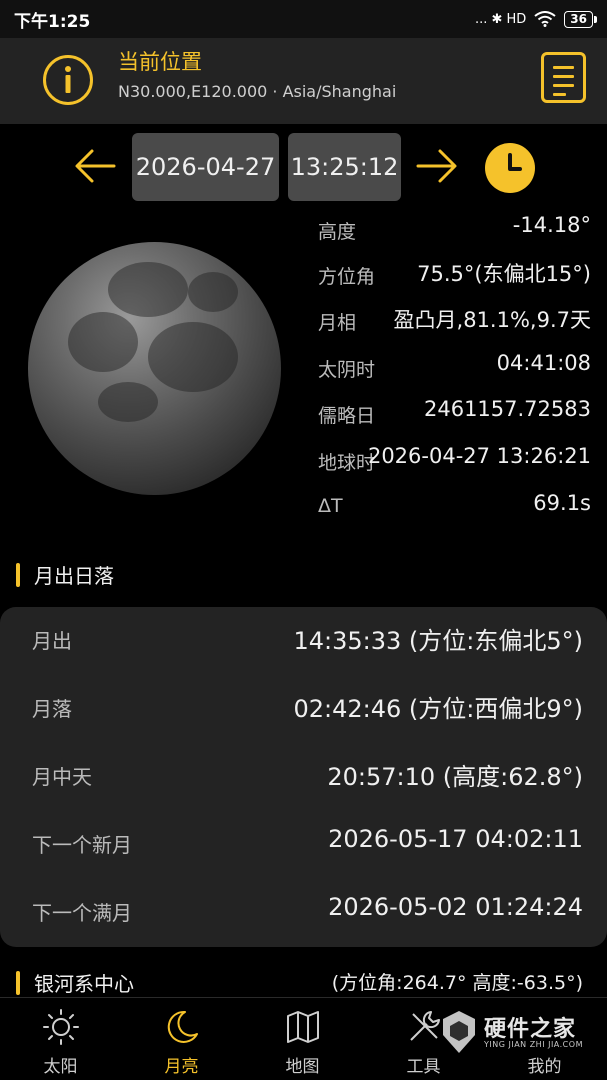 The height and width of the screenshot is (1080, 607). I want to click on location-header: 当前位置 N30.000,E120.000 · Asia/Shanghai, so click(303, 81).